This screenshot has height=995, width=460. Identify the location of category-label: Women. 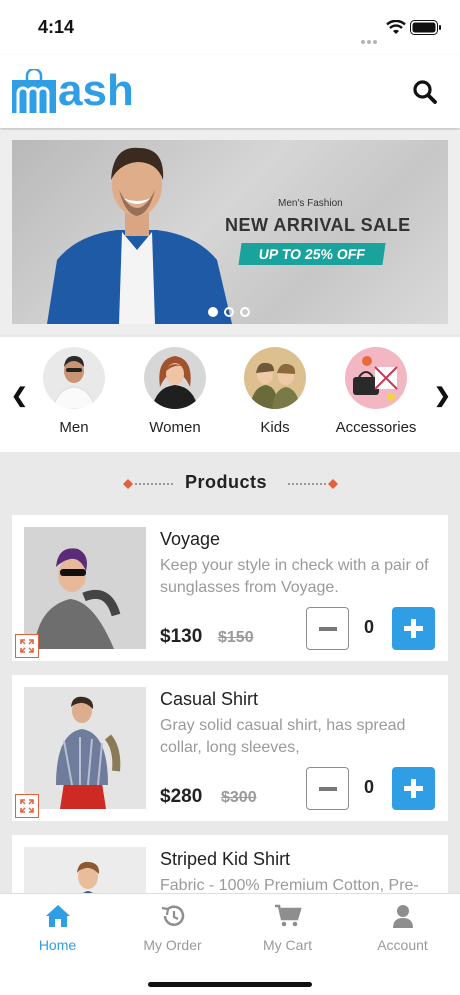
(175, 427).